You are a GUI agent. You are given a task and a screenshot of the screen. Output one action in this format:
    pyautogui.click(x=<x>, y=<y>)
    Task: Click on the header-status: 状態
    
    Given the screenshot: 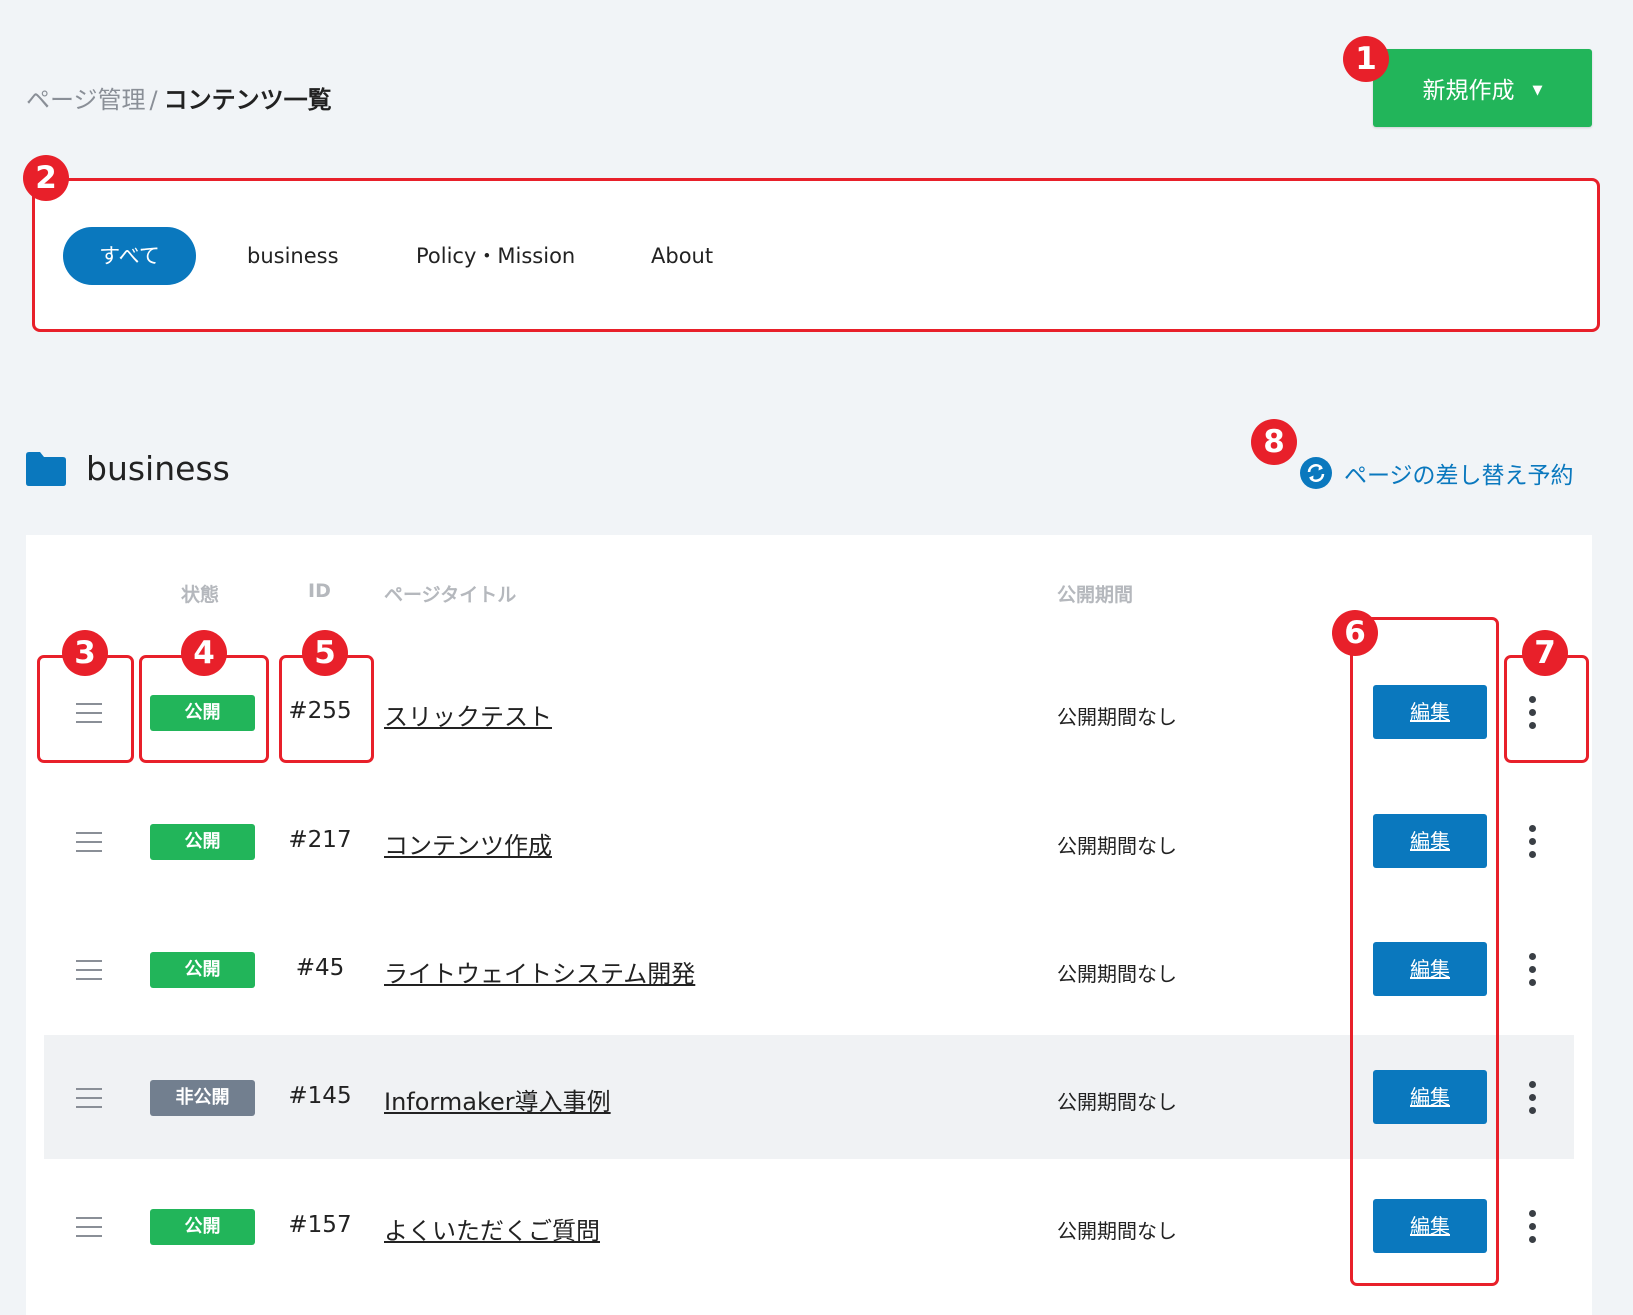 What is the action you would take?
    pyautogui.click(x=200, y=595)
    